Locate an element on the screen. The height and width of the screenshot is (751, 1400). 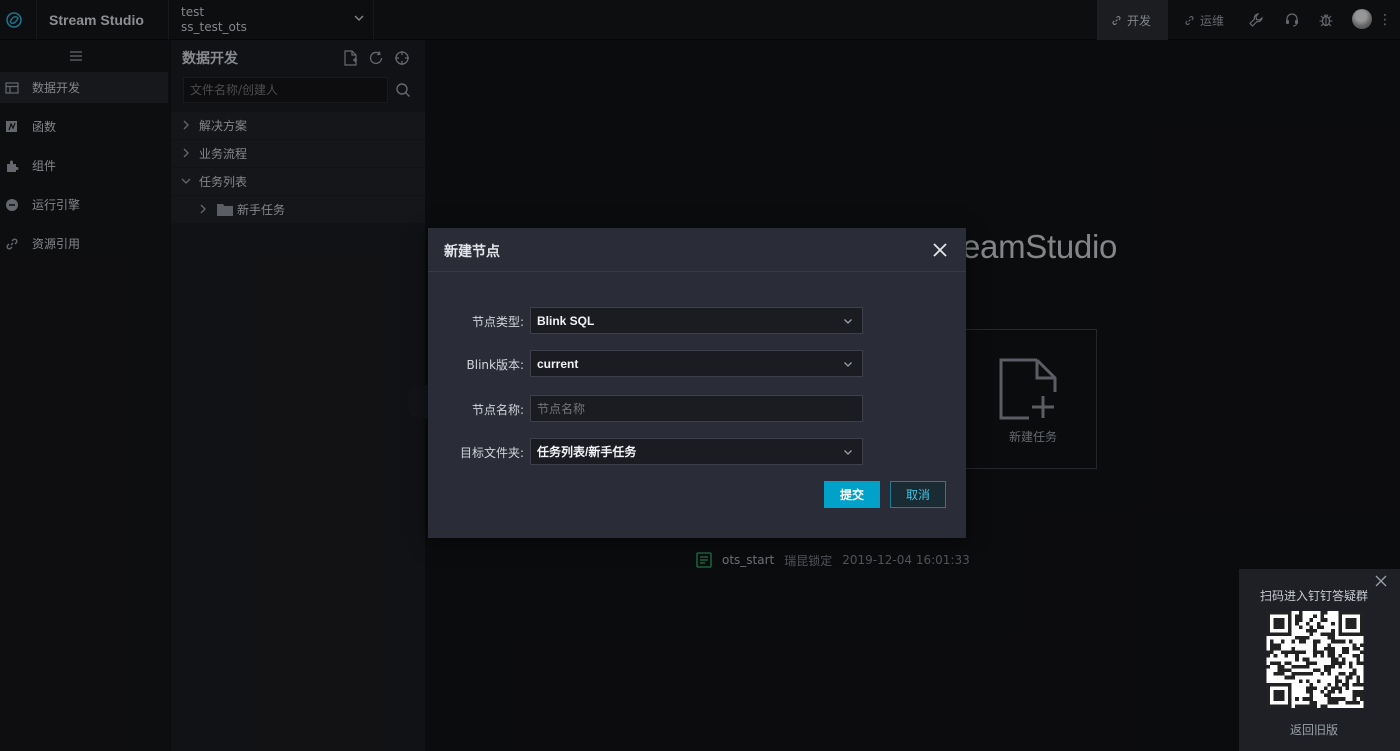
dialog-title: 新建节点 is located at coordinates (472, 252).